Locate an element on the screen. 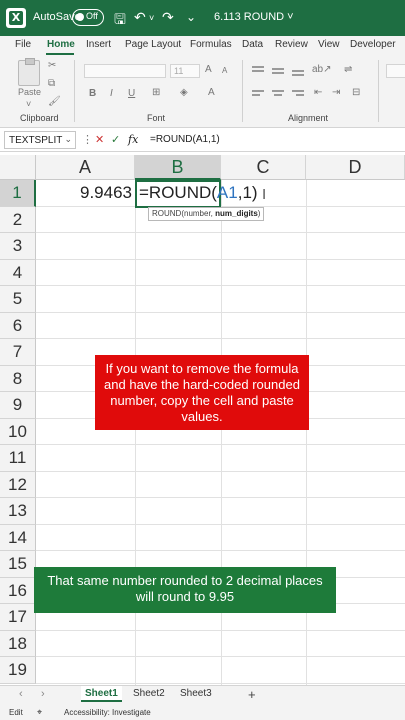 The width and height of the screenshot is (405, 720). row-header: 13 is located at coordinates (18, 511).